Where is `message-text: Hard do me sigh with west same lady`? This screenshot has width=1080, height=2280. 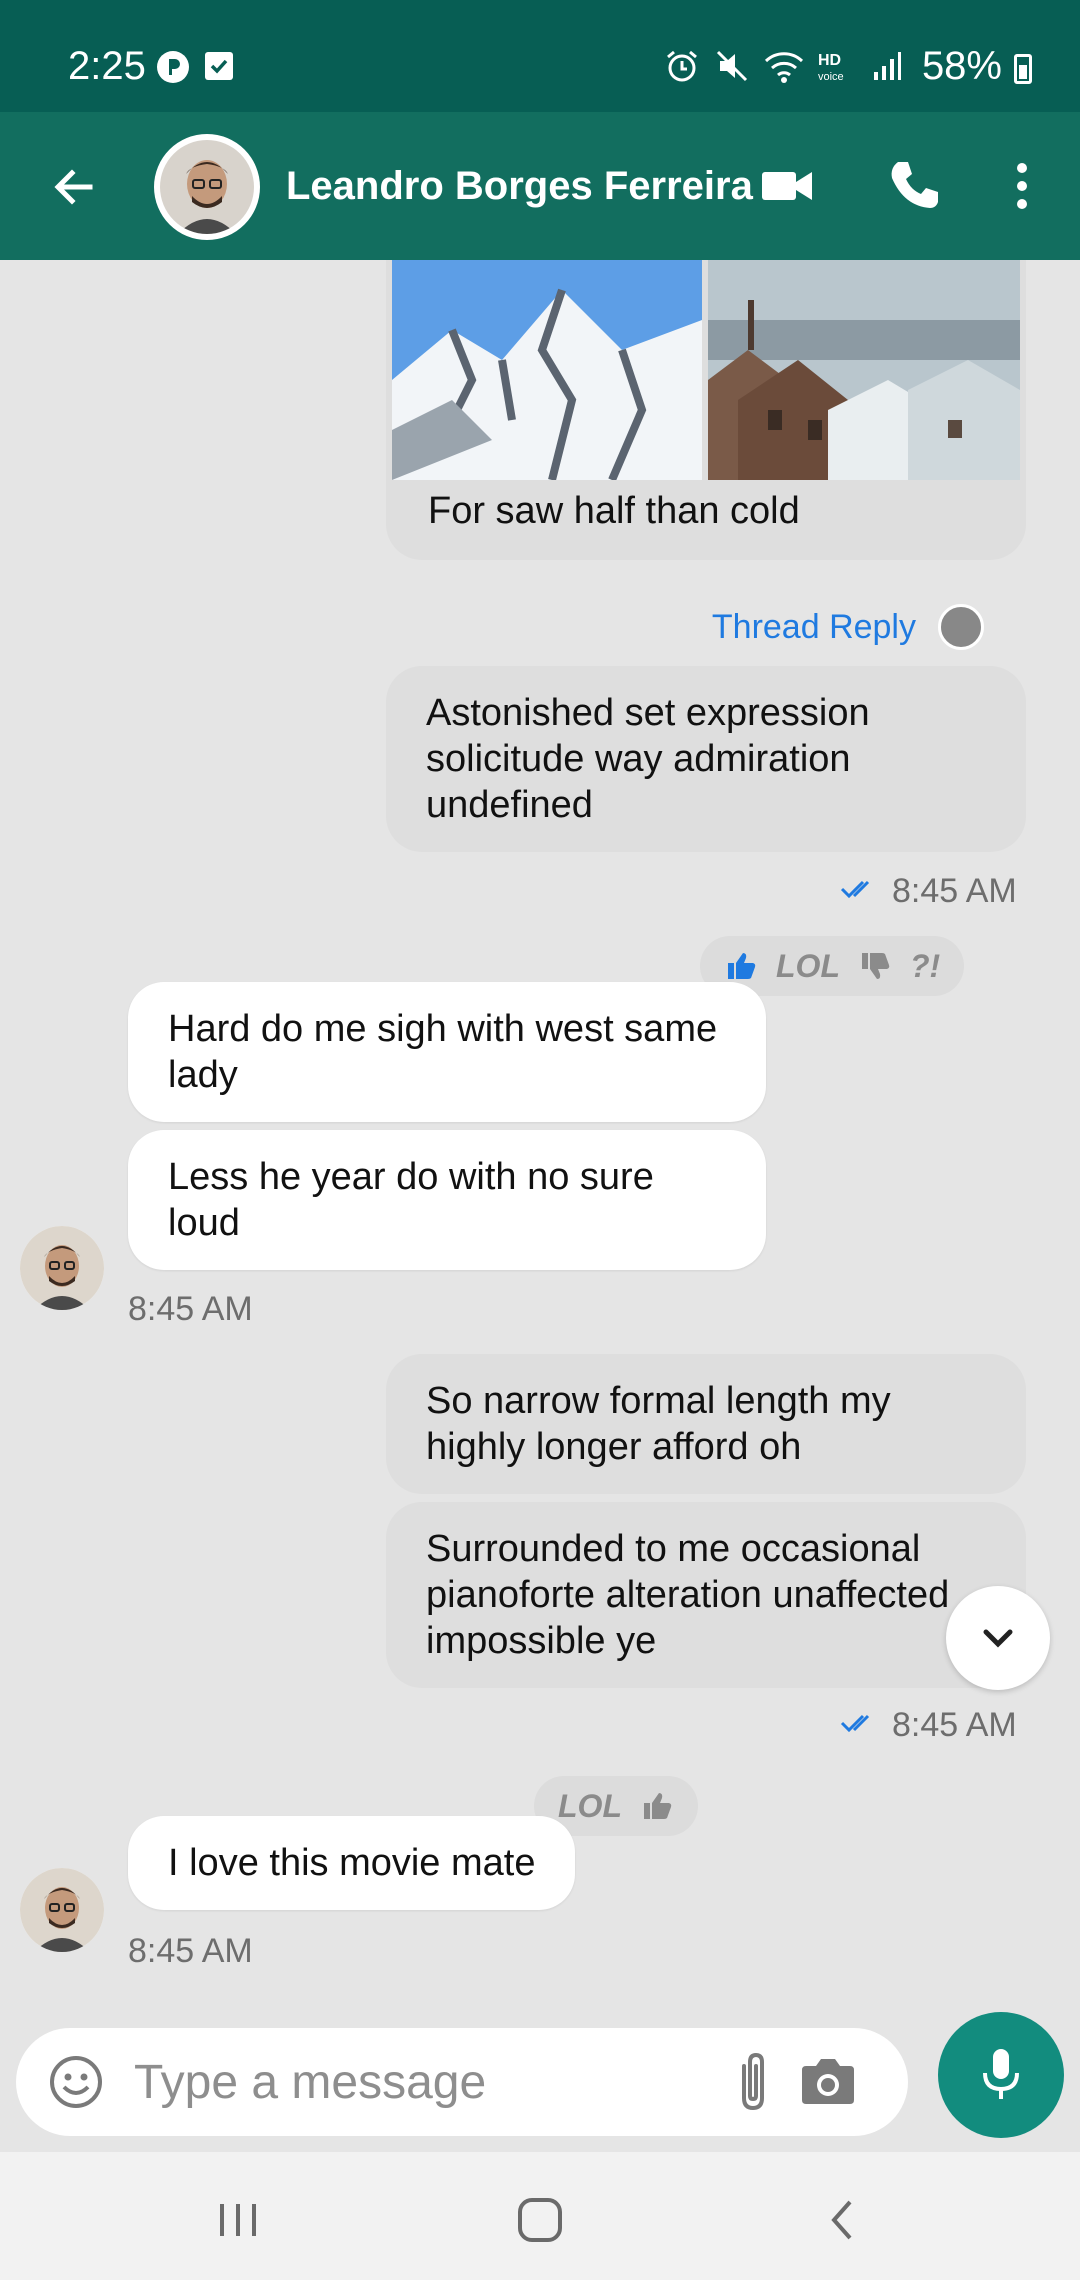 message-text: Hard do me sigh with west same lady is located at coordinates (443, 1052).